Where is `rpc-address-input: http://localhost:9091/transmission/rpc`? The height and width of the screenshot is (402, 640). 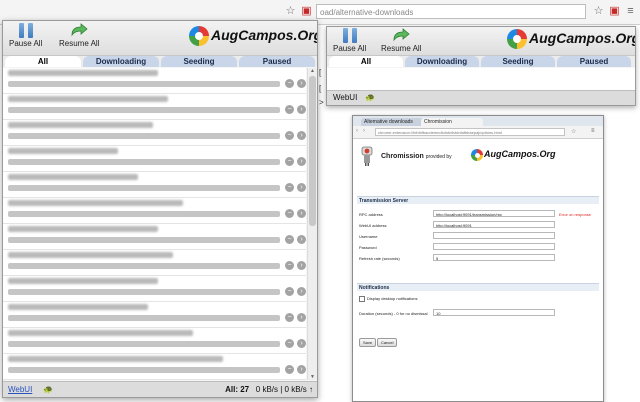
rpc-address-input: http://localhost:9091/transmission/rpc is located at coordinates (494, 213).